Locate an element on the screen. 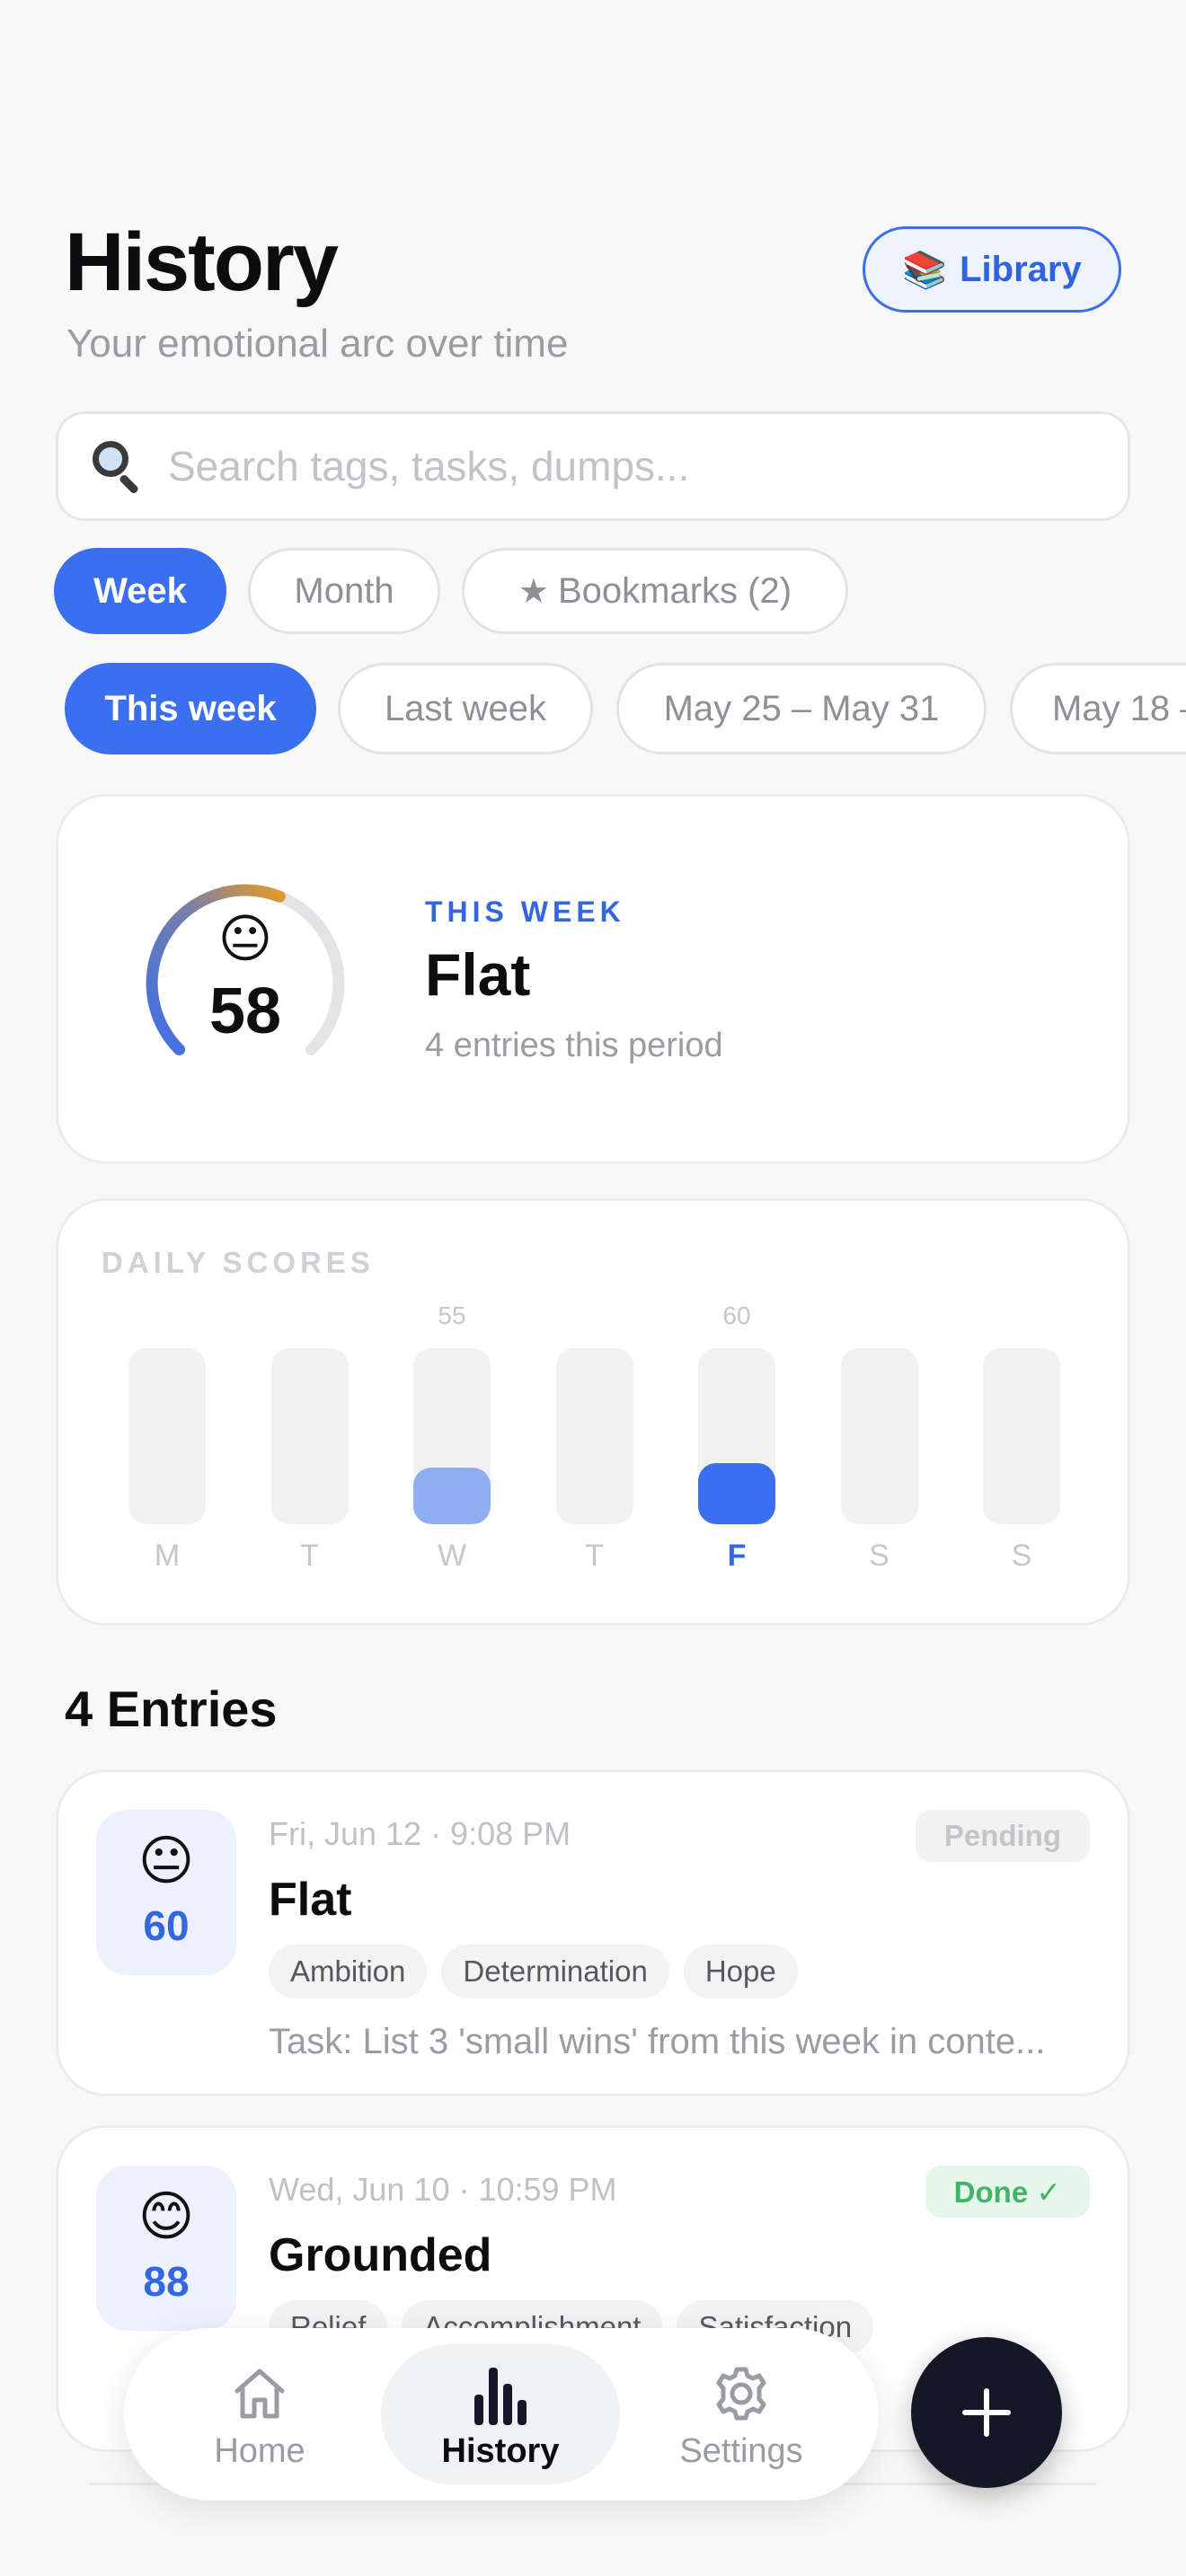  daily-bar-5: S is located at coordinates (879, 1437).